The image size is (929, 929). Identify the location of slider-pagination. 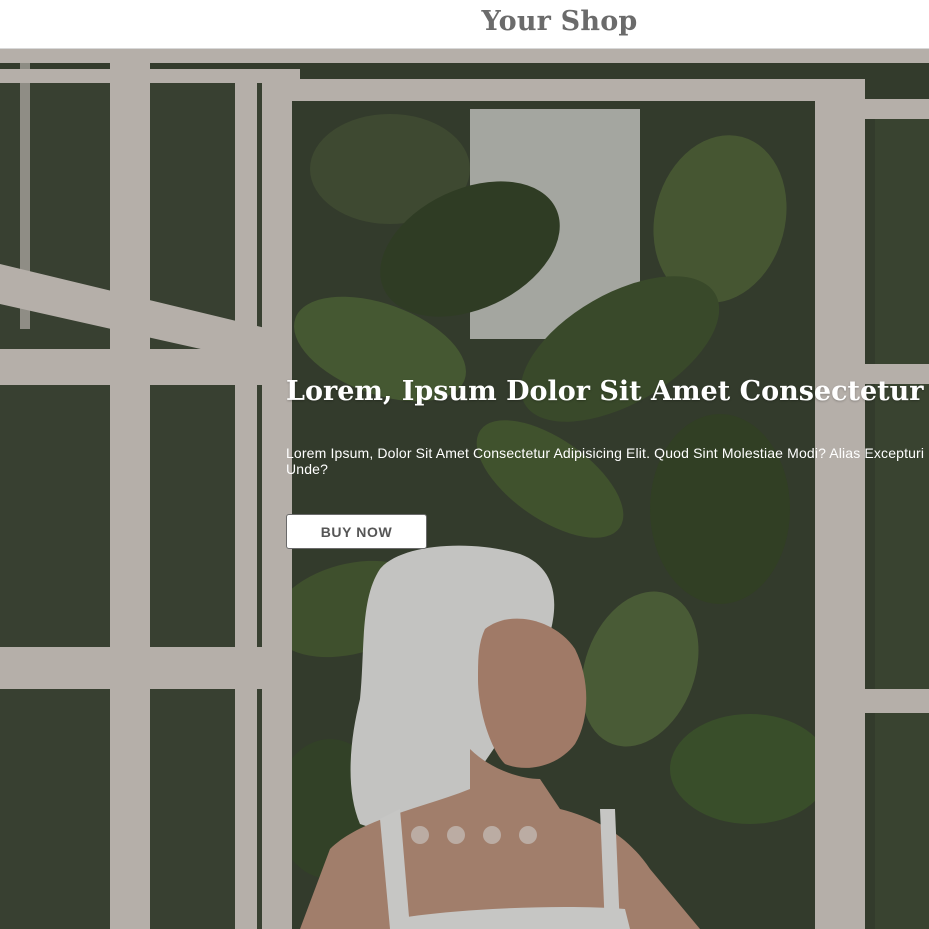
(474, 835).